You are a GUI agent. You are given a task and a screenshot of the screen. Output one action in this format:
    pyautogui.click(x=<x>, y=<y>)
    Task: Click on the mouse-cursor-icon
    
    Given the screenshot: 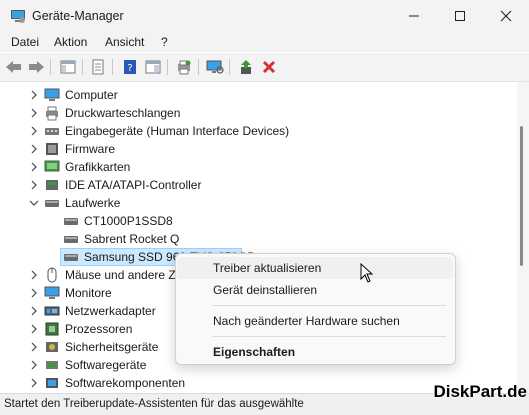 What is the action you would take?
    pyautogui.click(x=367, y=273)
    